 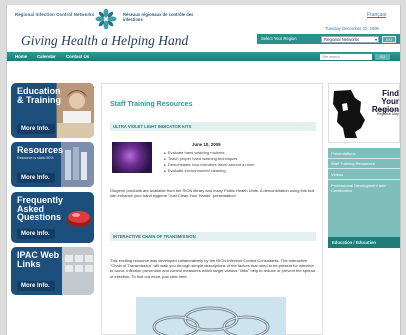 What do you see at coordinates (79, 219) in the screenshot?
I see `red-button-icon` at bounding box center [79, 219].